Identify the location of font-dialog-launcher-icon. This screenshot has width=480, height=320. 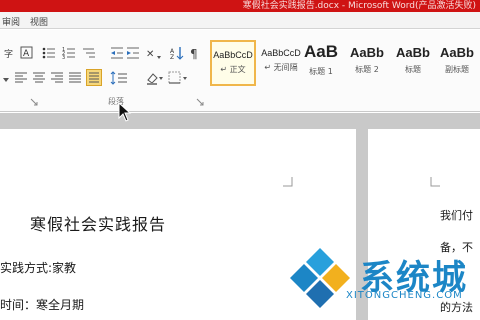
(34, 102).